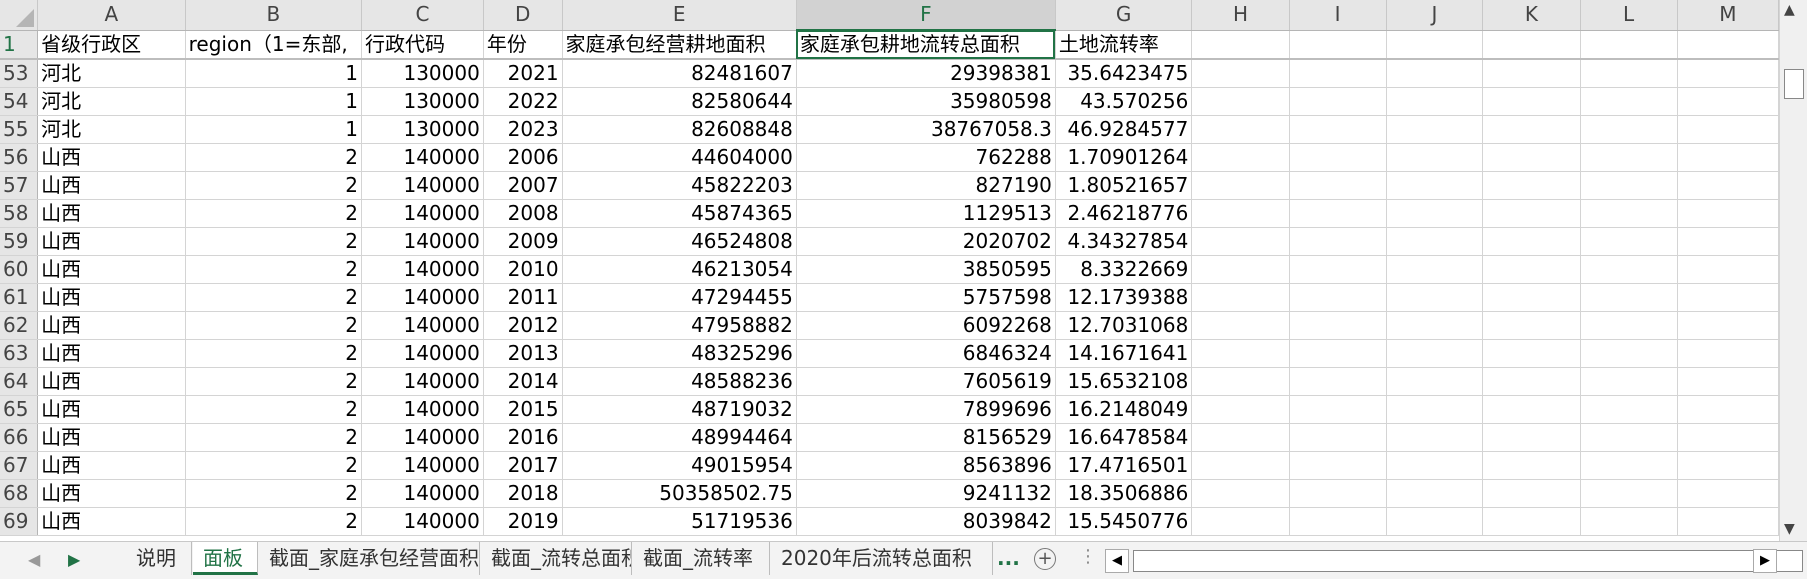  I want to click on cell-g: 18.3506886, so click(1124, 493).